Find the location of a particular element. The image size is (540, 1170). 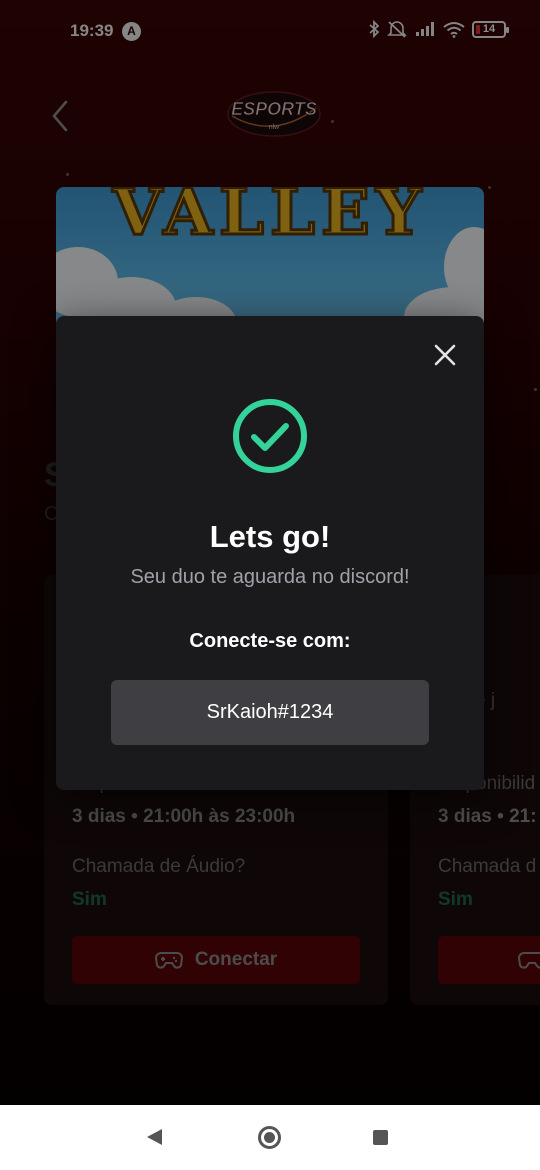

modal-title: Lets go! is located at coordinates (270, 536).